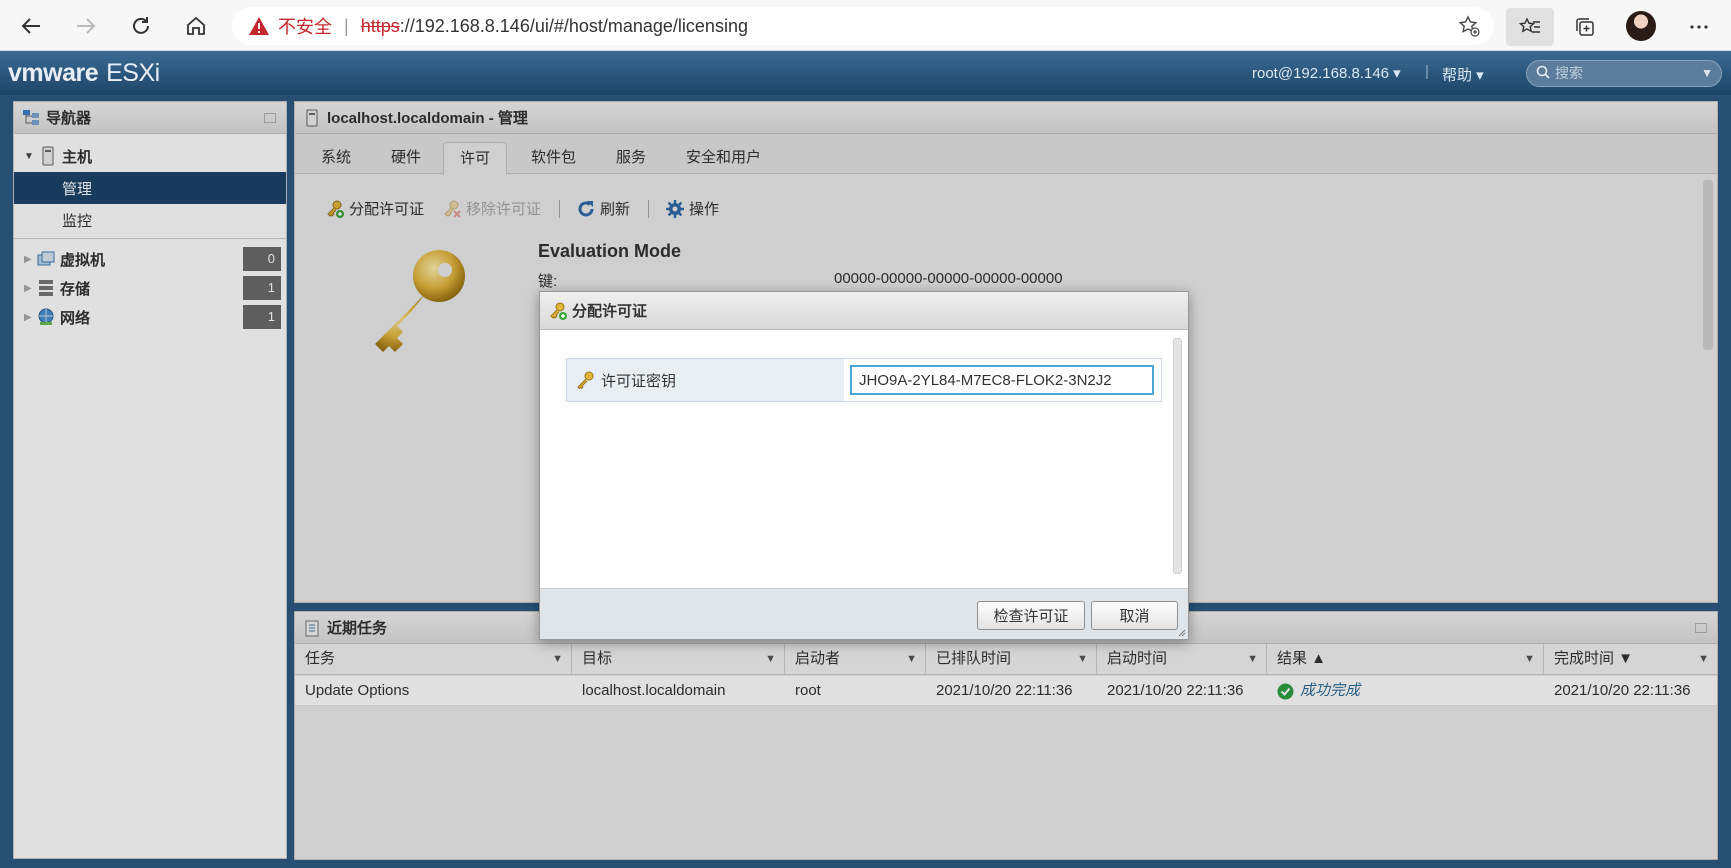 Image resolution: width=1731 pixels, height=868 pixels. I want to click on license-key-field-cell, so click(1002, 380).